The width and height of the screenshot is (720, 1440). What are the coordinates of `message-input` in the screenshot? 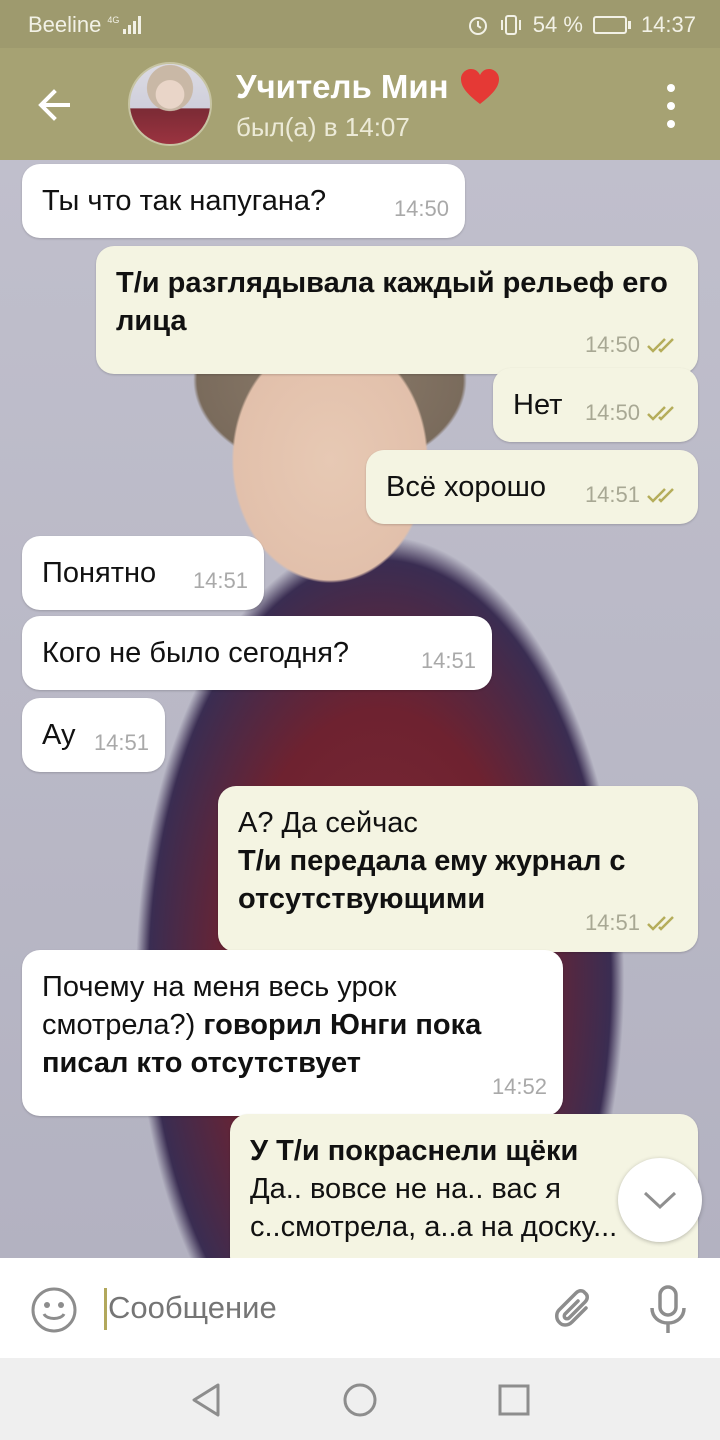 It's located at (318, 1308).